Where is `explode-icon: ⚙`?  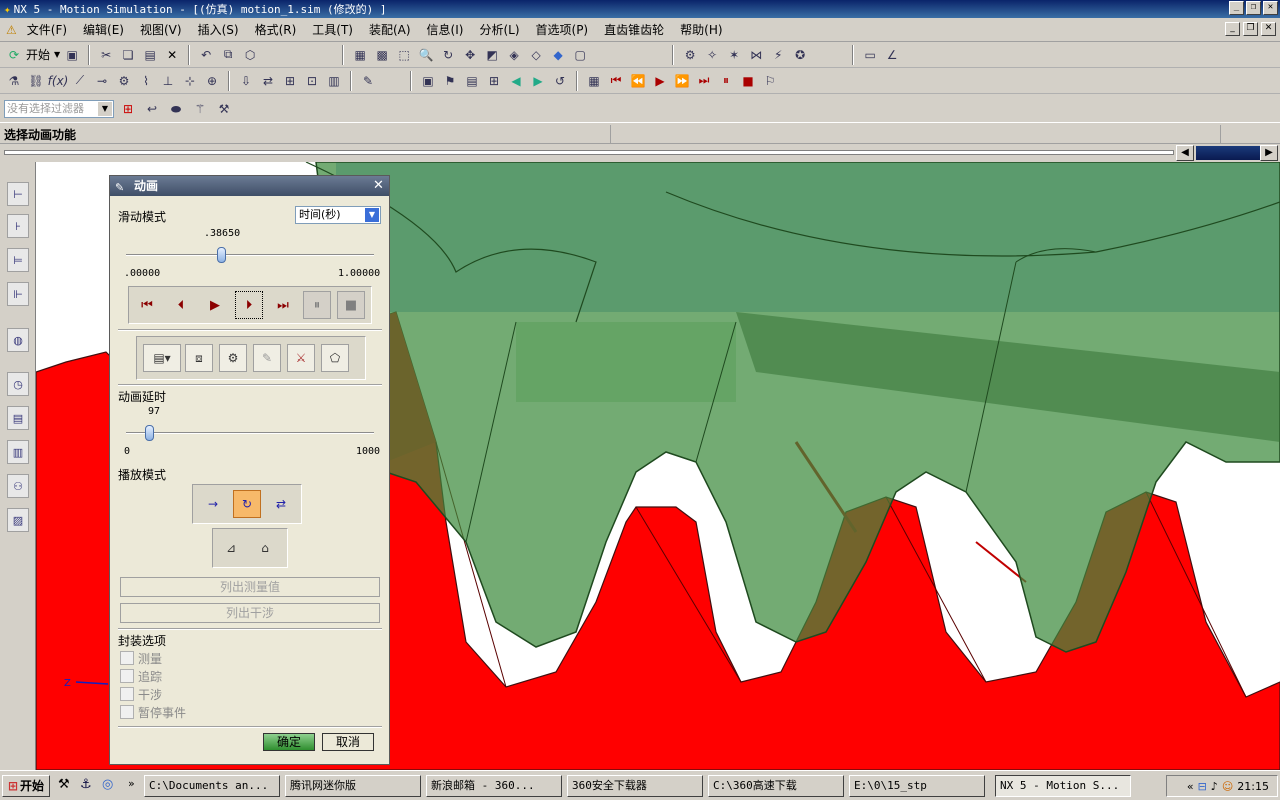
explode-icon: ⚙ is located at coordinates (233, 358).